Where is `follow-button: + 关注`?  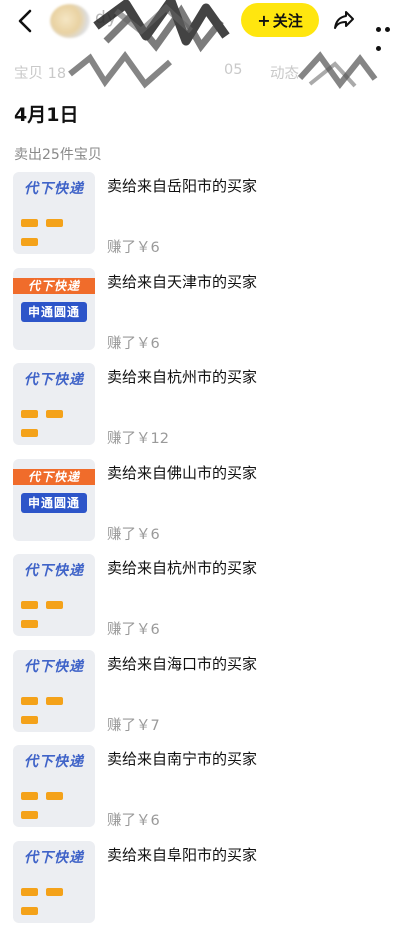
follow-button: + 关注 is located at coordinates (280, 20).